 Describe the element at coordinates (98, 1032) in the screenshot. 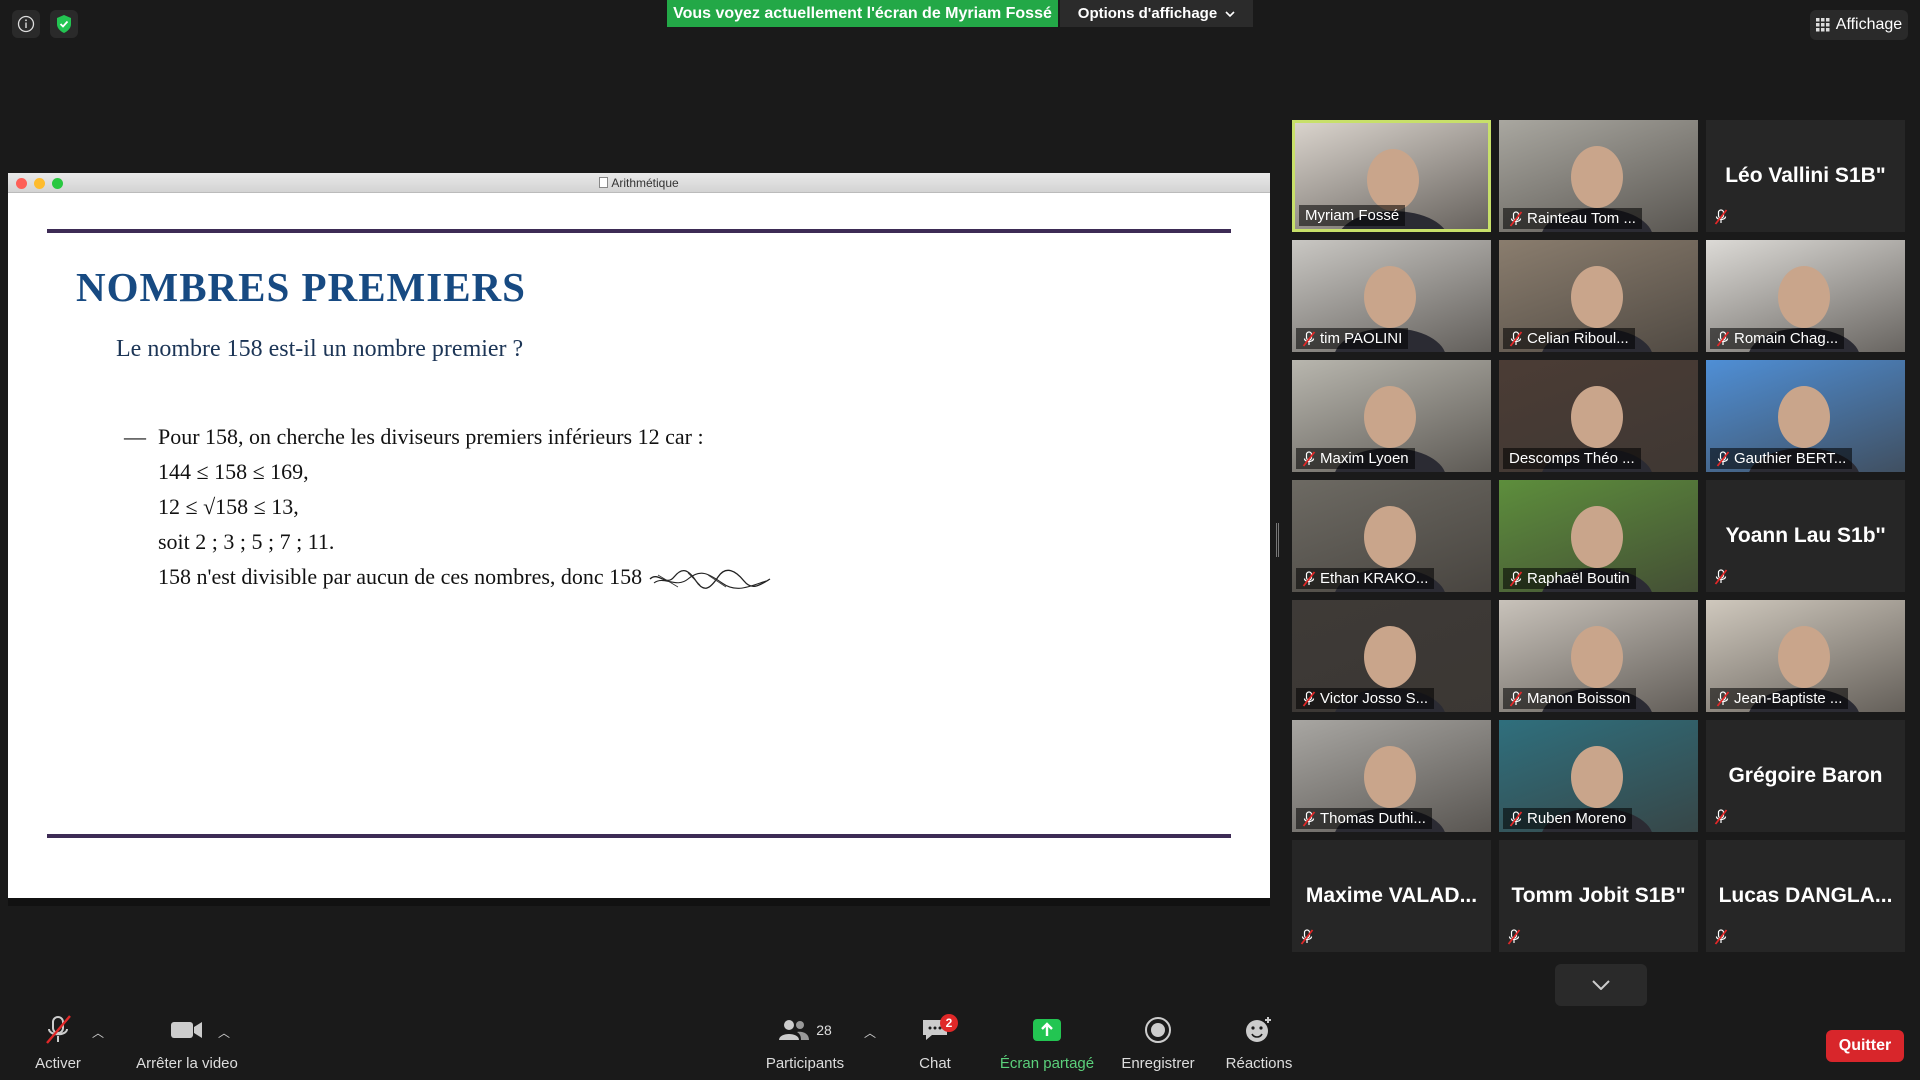

I see `audio-options-caret-icon: ︿` at that location.